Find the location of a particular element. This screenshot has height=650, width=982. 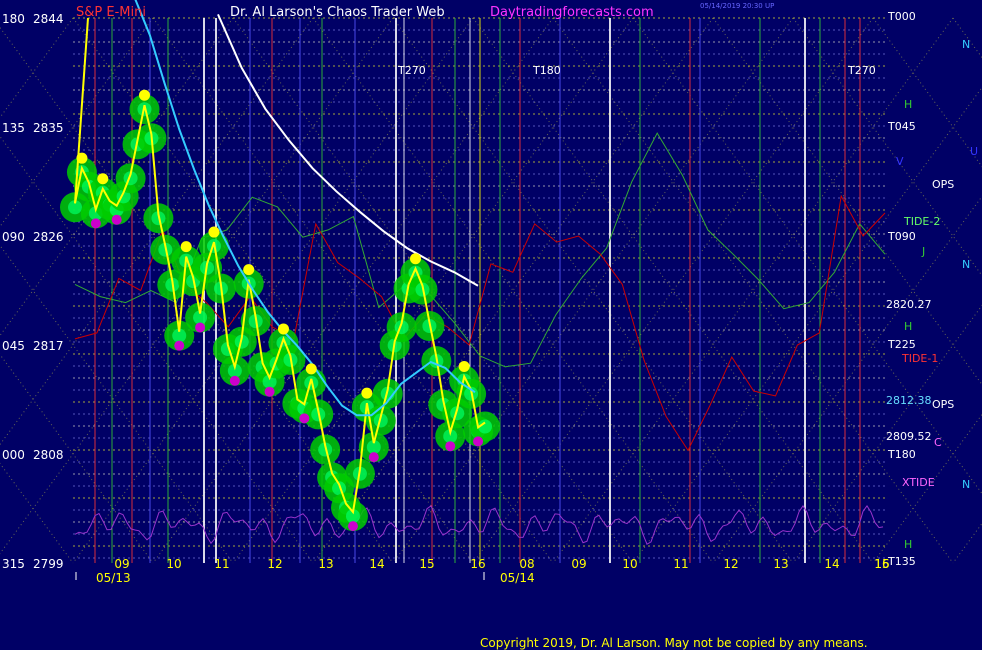

x-tick-label: 08 is located at coordinates (526, 564).